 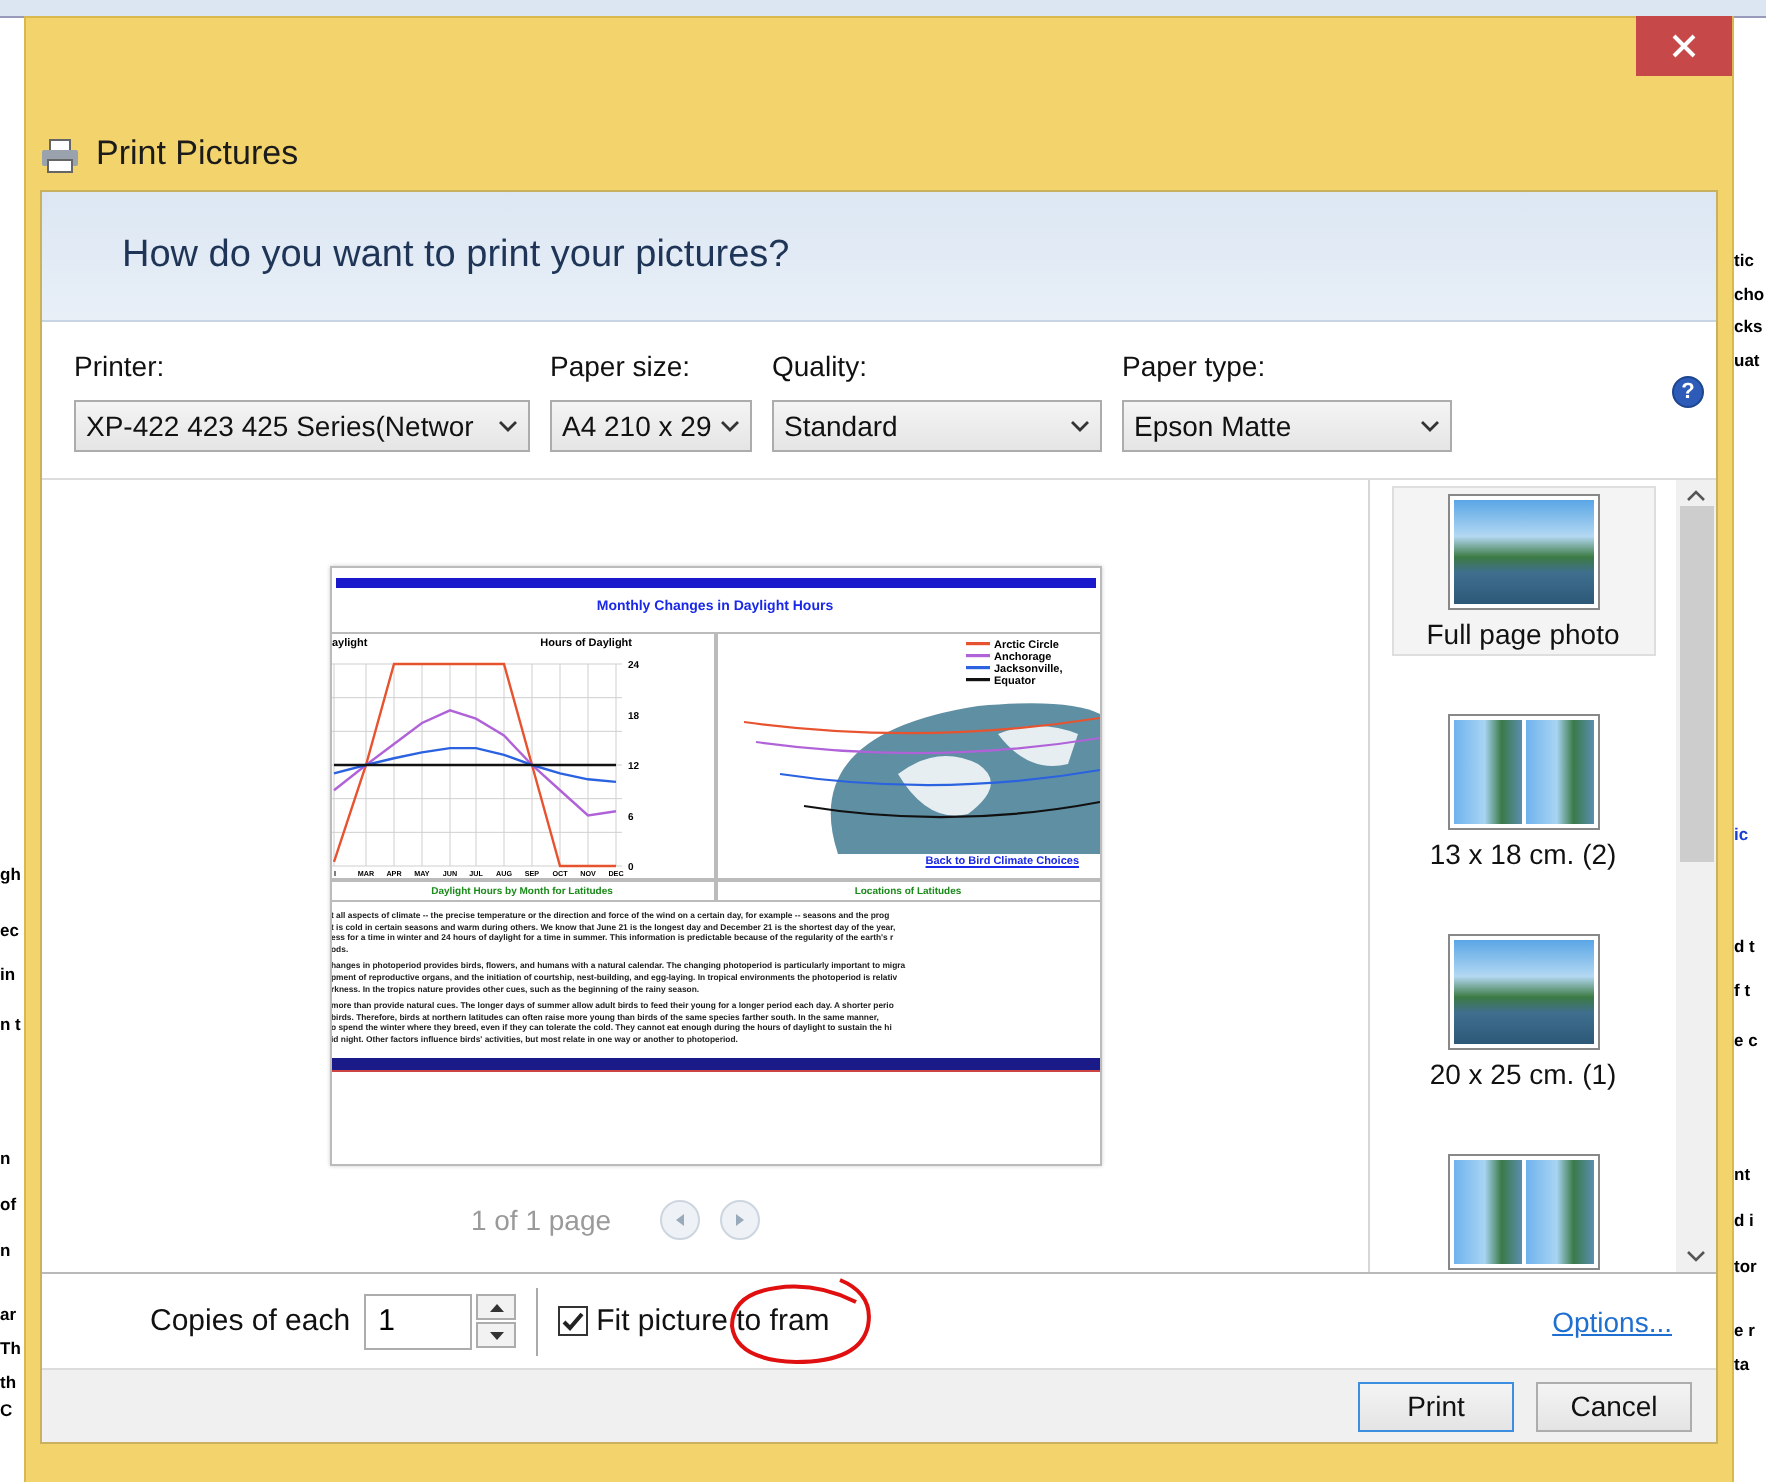 What do you see at coordinates (621, 366) in the screenshot?
I see `field-label: Paper size:` at bounding box center [621, 366].